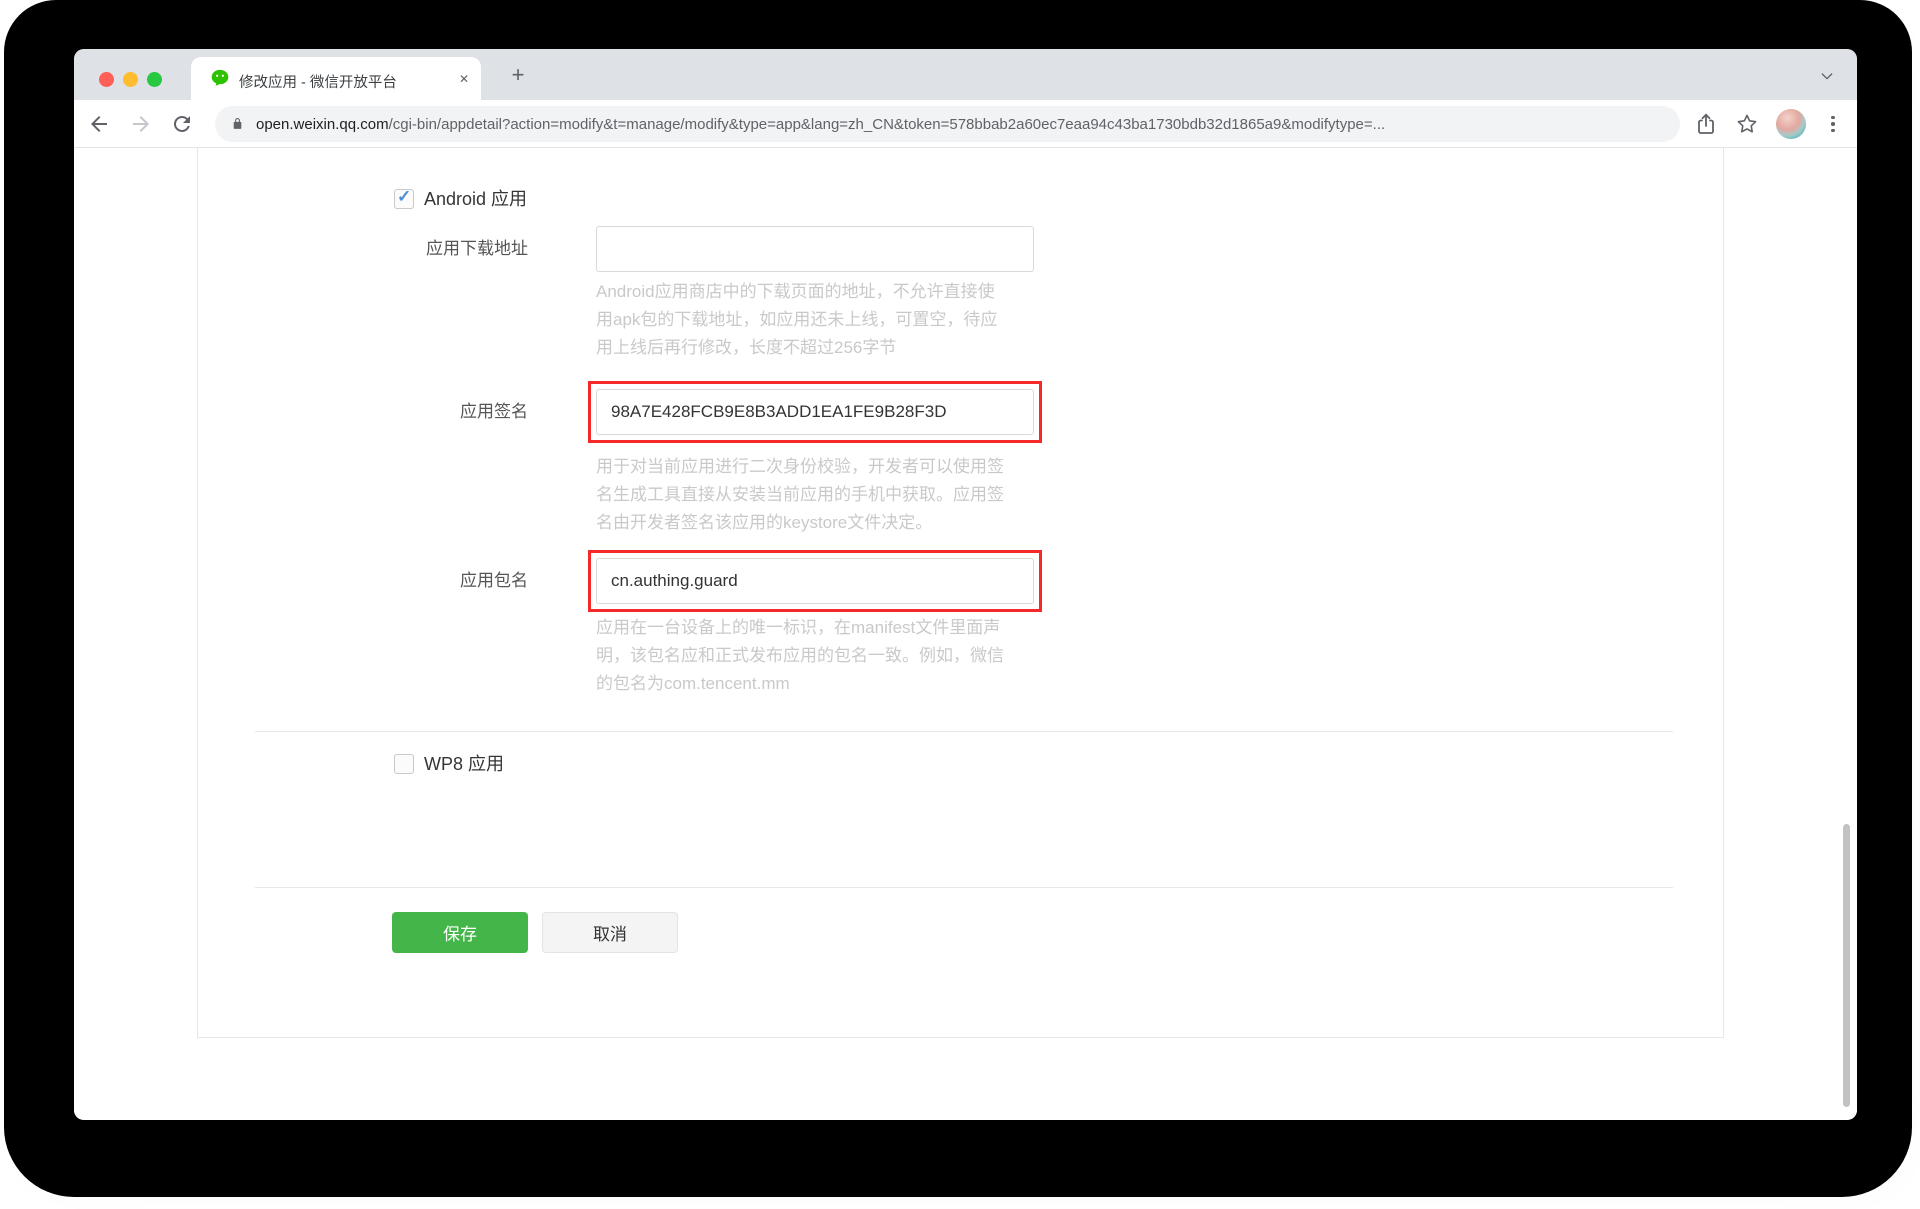  I want to click on checkbox-check-icon: ✓, so click(404, 196).